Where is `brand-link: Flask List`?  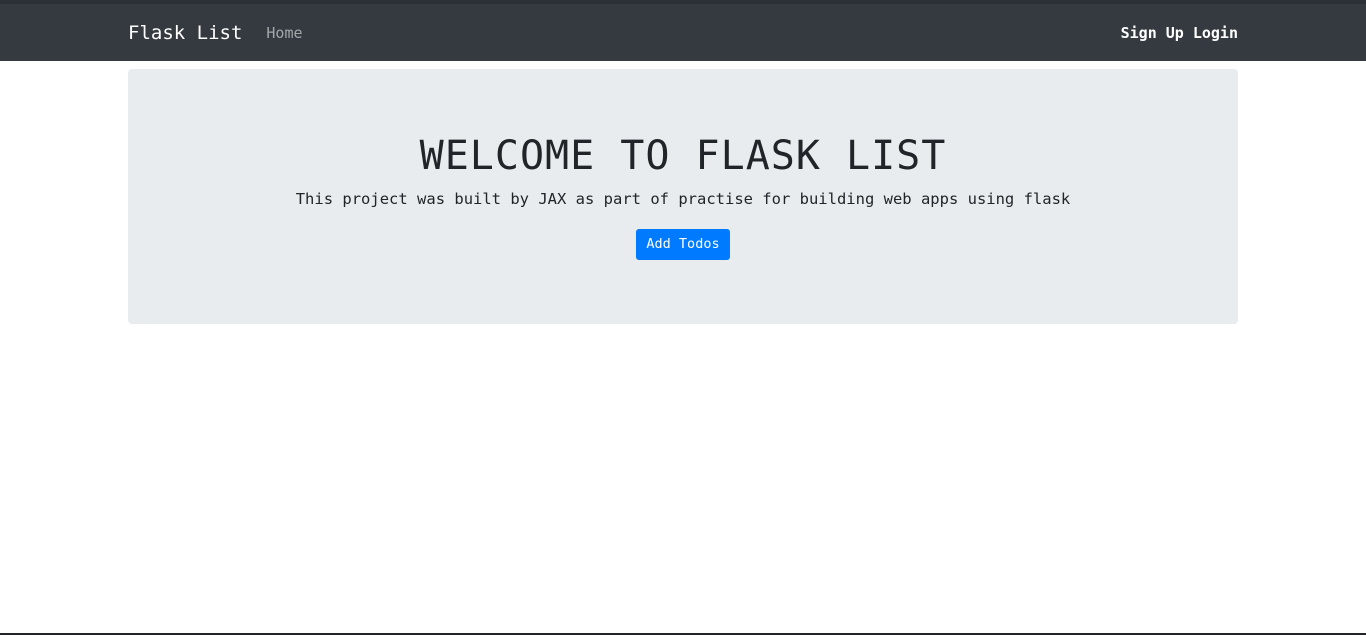
brand-link: Flask List is located at coordinates (185, 33).